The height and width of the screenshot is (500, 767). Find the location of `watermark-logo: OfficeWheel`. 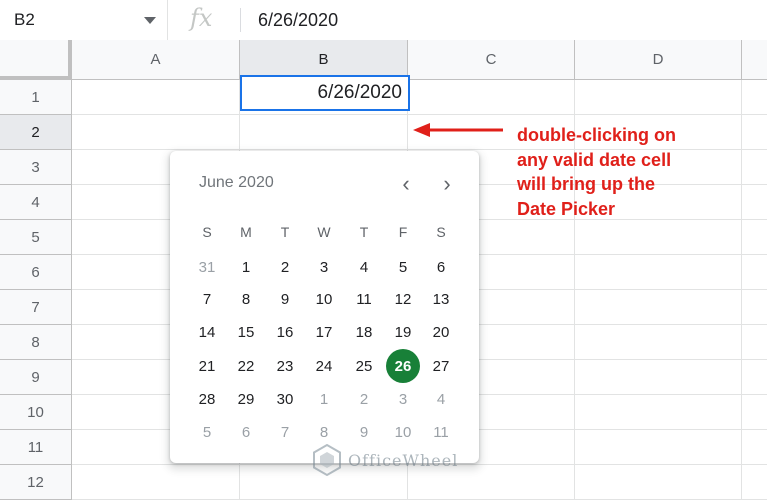

watermark-logo: OfficeWheel is located at coordinates (385, 460).